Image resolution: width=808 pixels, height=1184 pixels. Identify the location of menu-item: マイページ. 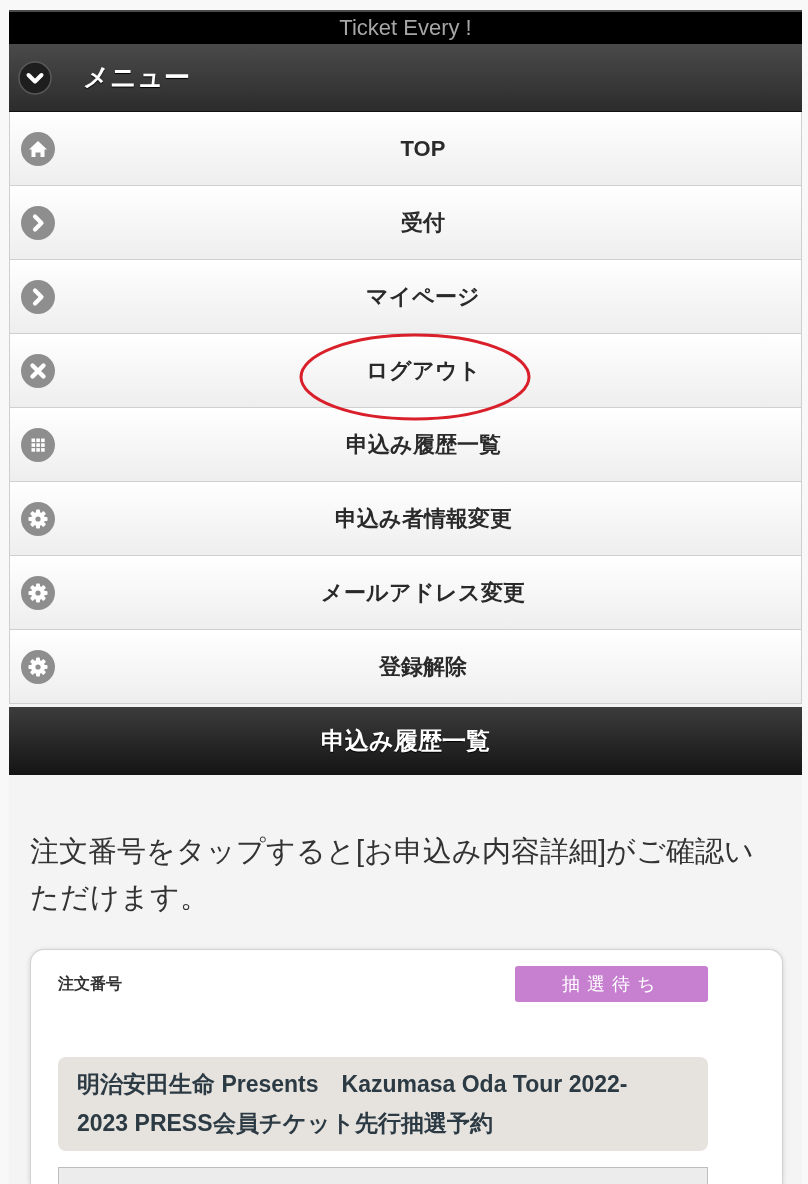
(405, 297).